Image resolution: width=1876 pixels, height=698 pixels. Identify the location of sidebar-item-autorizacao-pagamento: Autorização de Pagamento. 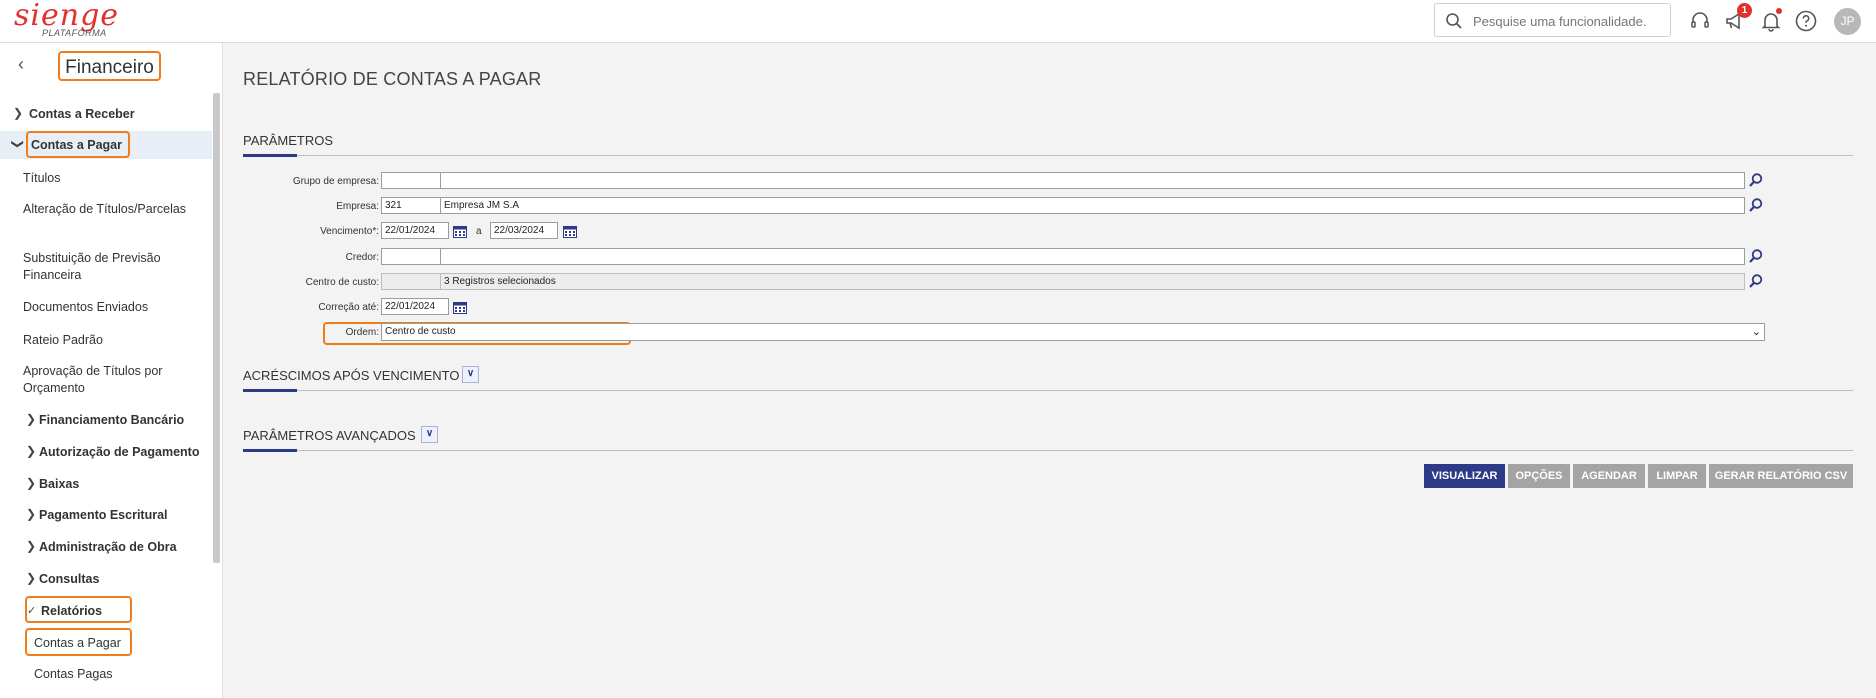
(119, 452).